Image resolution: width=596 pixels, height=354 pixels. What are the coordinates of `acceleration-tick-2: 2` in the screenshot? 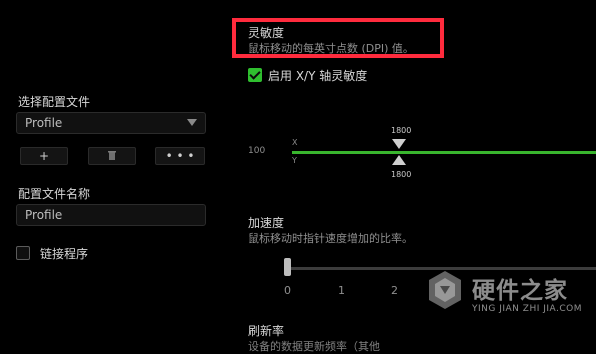 It's located at (394, 290).